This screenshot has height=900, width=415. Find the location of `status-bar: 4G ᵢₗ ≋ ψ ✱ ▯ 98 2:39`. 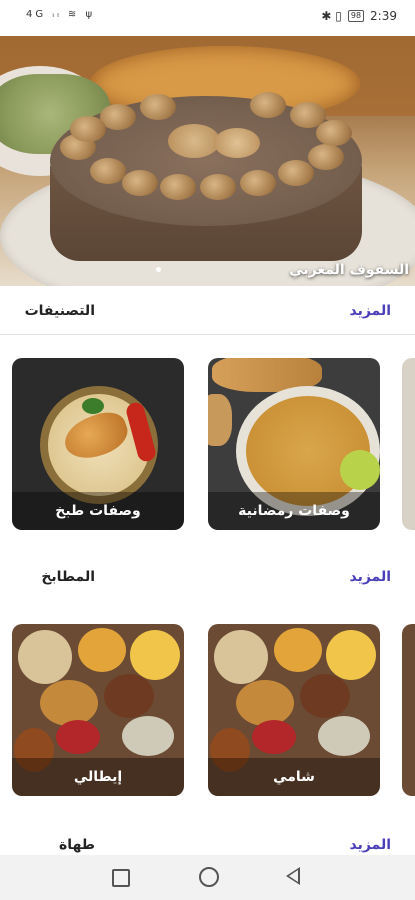

status-bar: 4G ᵢₗ ≋ ψ ✱ ▯ 98 2:39 is located at coordinates (207, 18).